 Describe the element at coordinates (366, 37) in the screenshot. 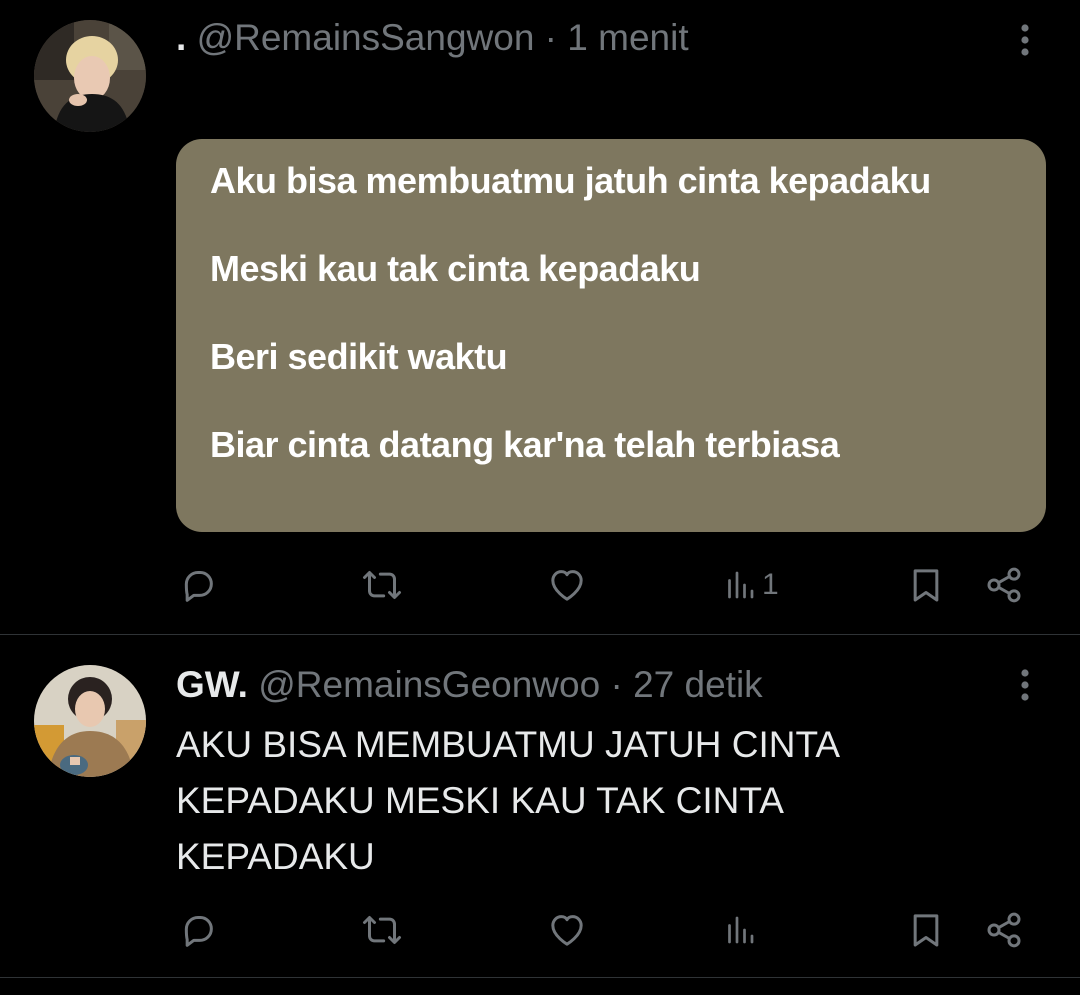

I see `handle: @RemainsSangwon` at that location.